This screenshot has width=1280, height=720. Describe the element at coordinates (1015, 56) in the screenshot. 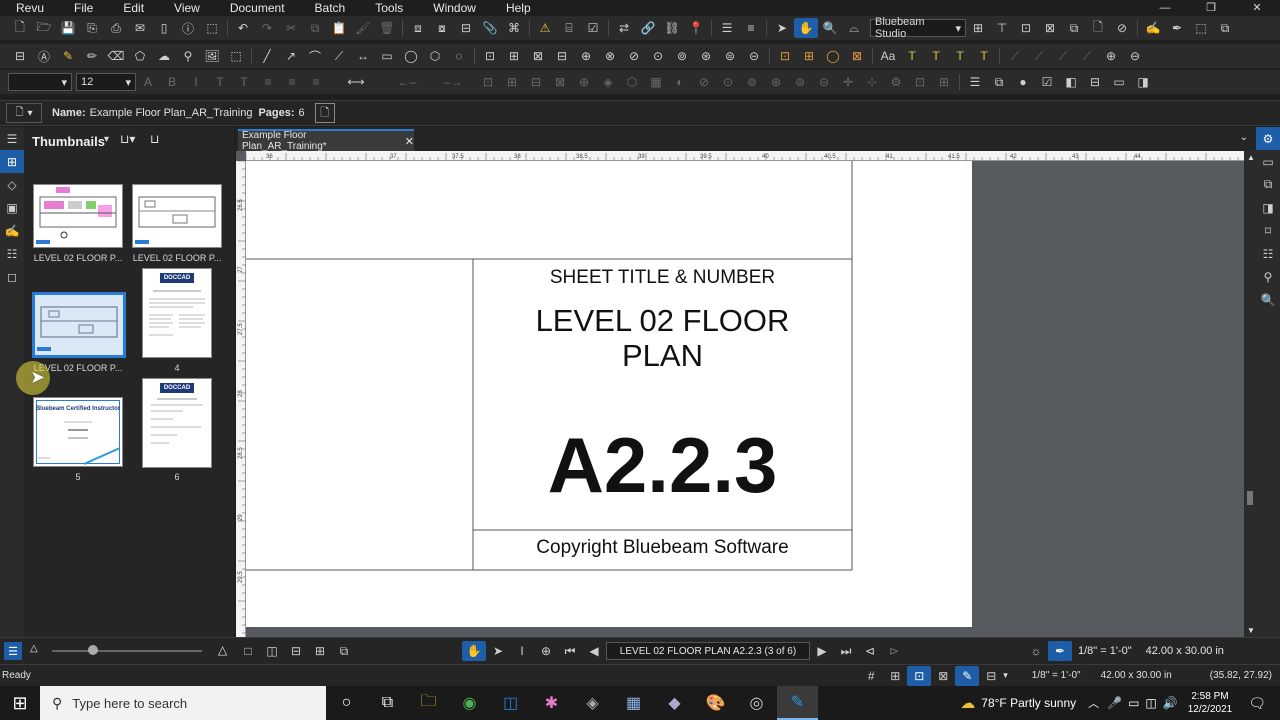

I see `disabled-tool-1-icon: ⟋` at that location.